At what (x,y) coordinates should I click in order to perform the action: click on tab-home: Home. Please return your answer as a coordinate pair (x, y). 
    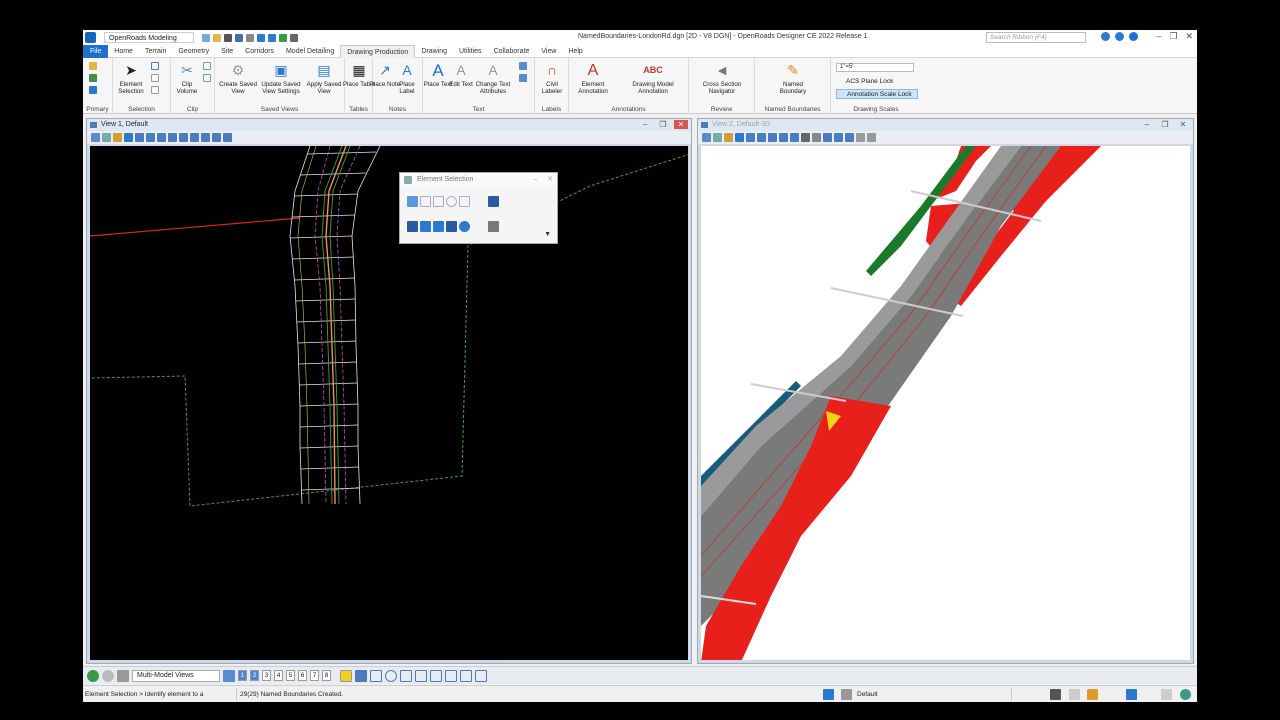
    Looking at the image, I should click on (123, 51).